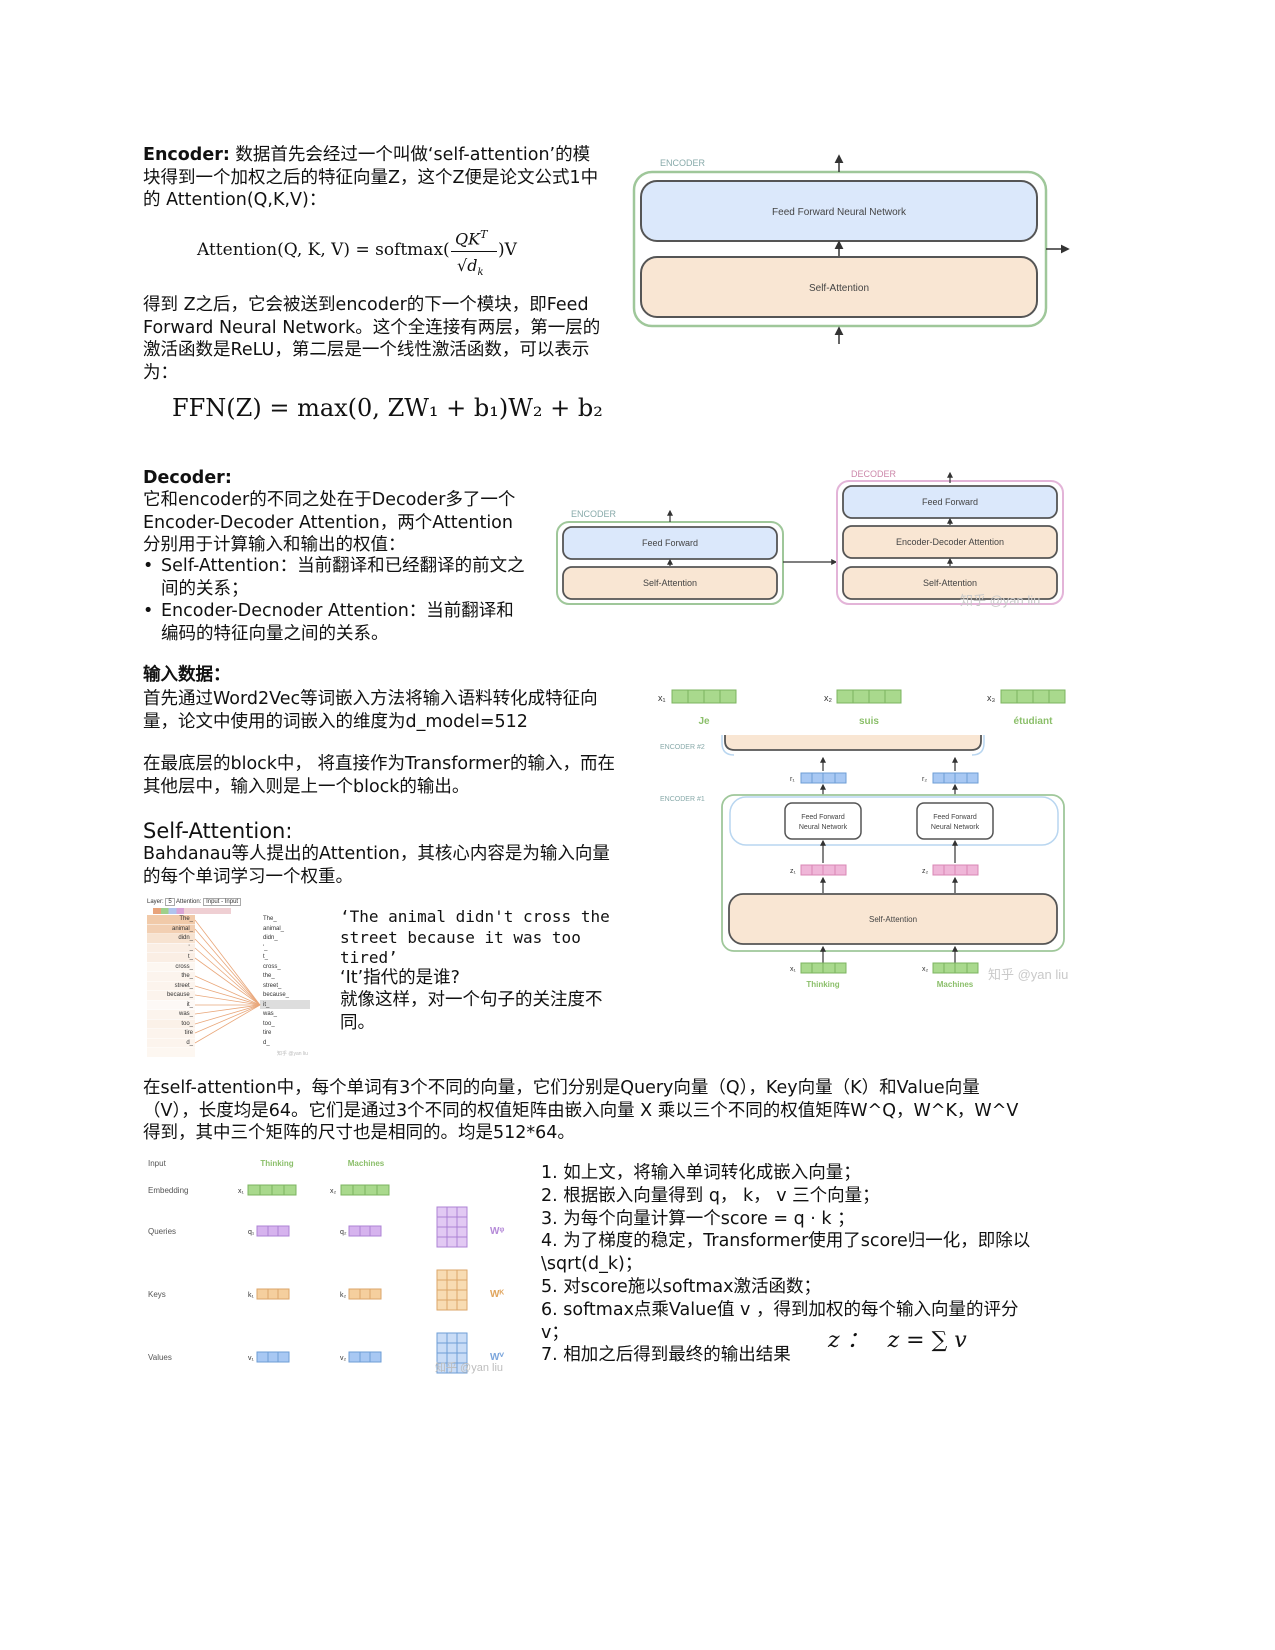  I want to click on sum-label: z ：, so click(848, 1340).